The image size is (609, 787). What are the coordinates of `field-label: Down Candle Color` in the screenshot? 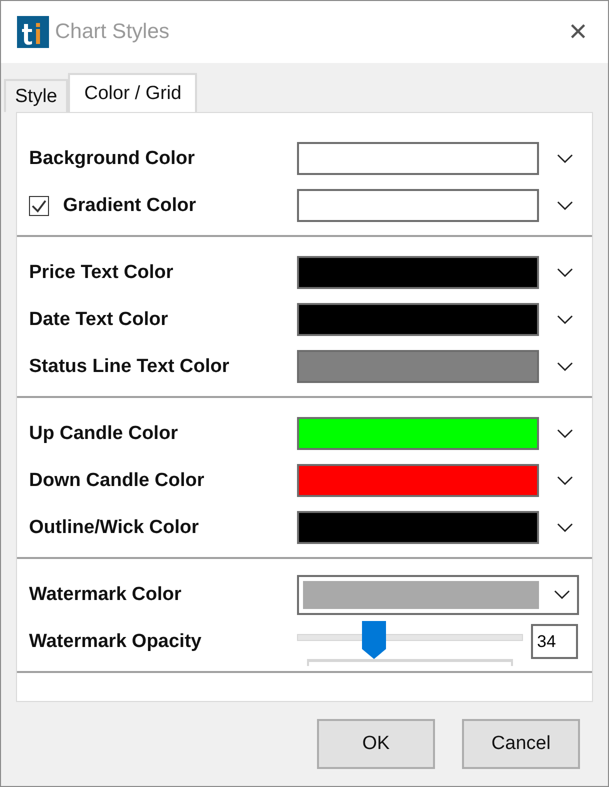 It's located at (116, 481).